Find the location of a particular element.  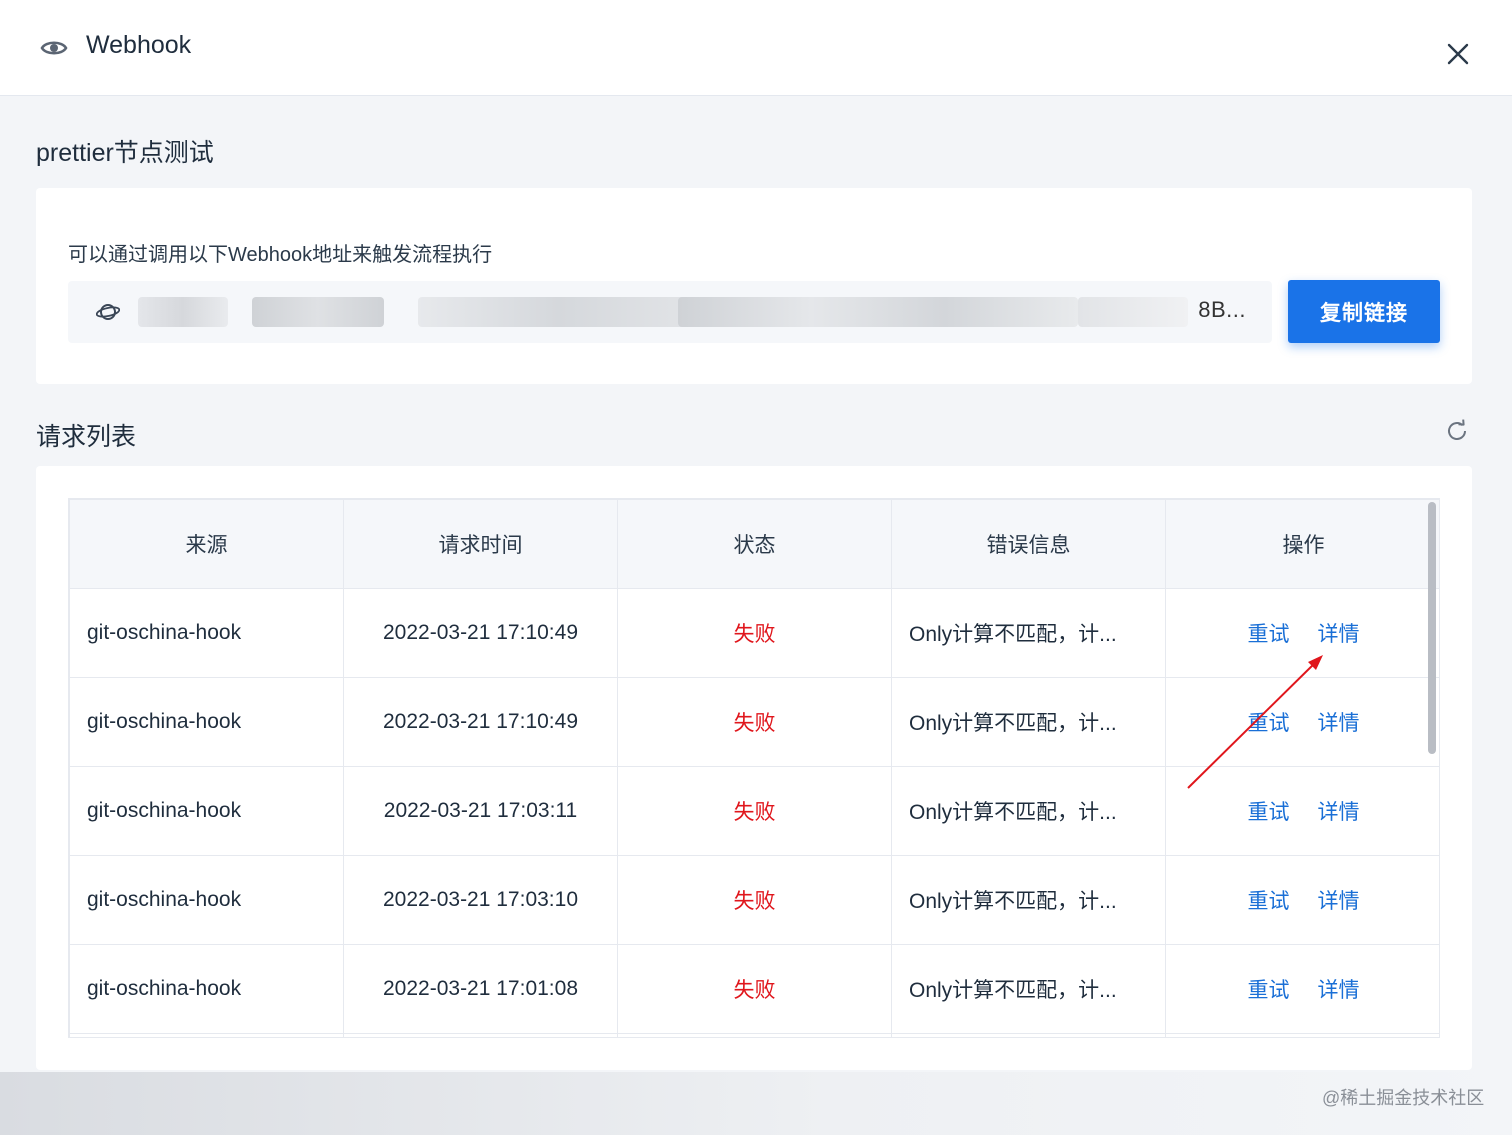

cell-time: 2022-03-21 17:03:10 is located at coordinates (480, 900).